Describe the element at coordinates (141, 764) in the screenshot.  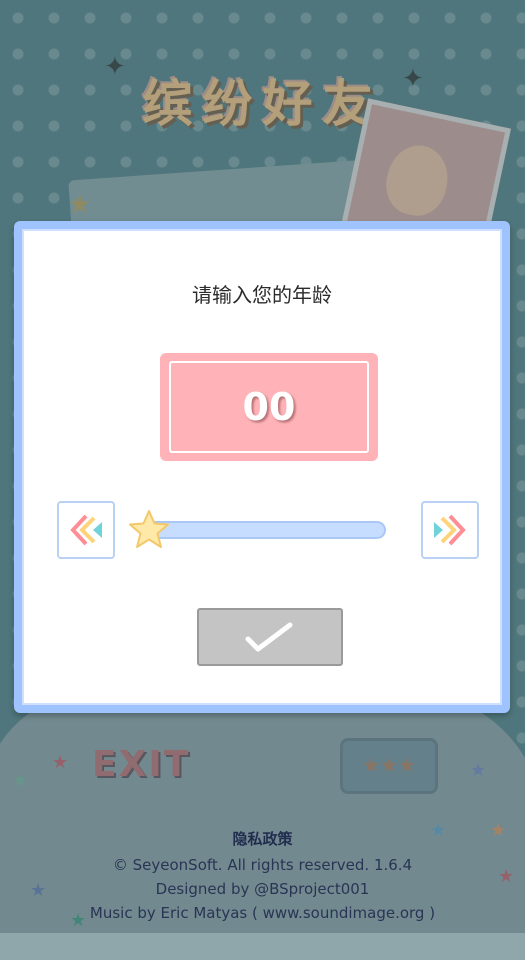
I see `exit-button: EXIT` at that location.